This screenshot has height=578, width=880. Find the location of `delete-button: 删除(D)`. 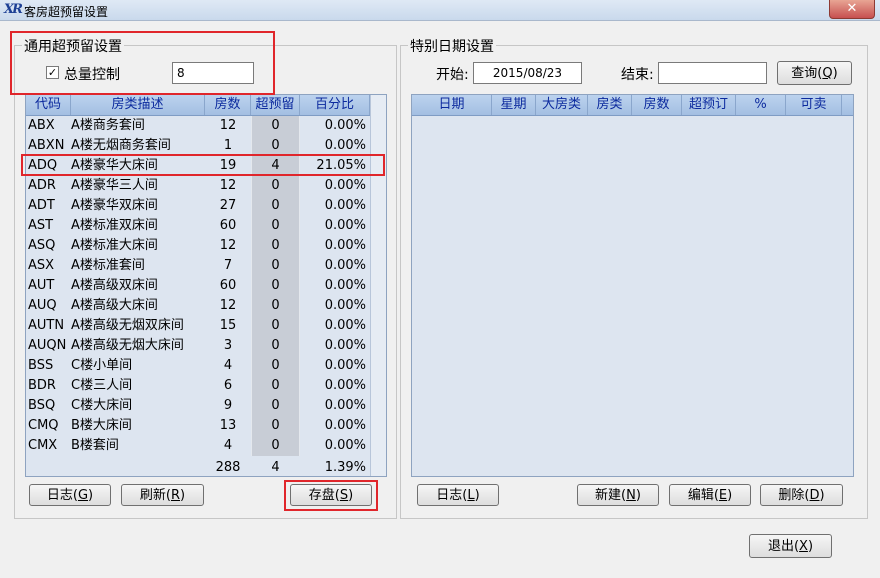

delete-button: 删除(D) is located at coordinates (801, 495).